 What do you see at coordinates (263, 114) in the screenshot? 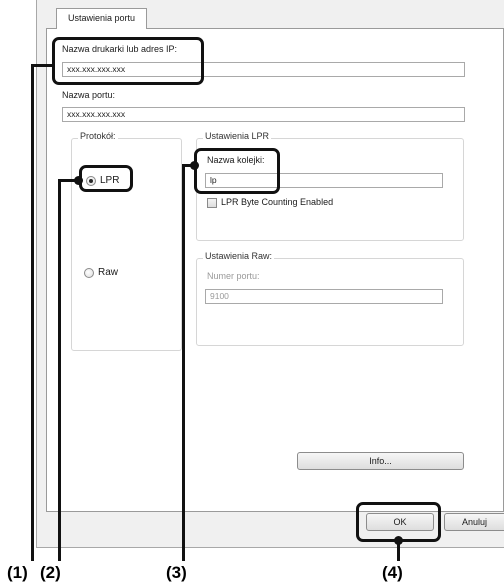
I see `port-name-input: xxx.xxx.xxx.xxx` at bounding box center [263, 114].